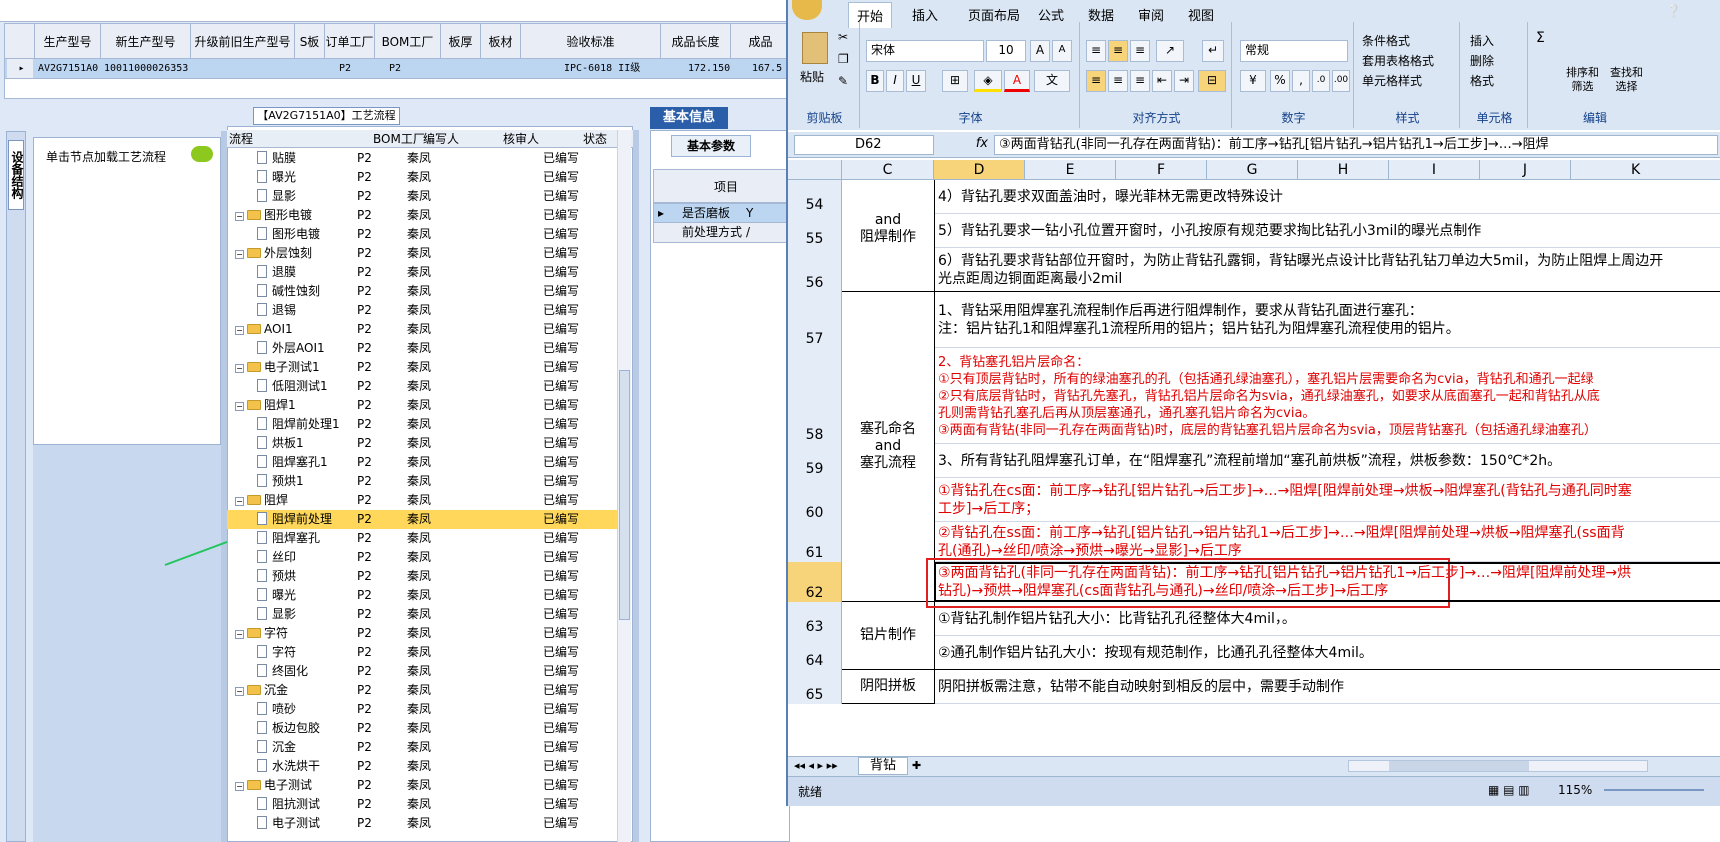  I want to click on sheet-cell-d: 阴阳拼板需注意，钻带不能自动映射到相反的层中，需要手动制作, so click(1328, 687).